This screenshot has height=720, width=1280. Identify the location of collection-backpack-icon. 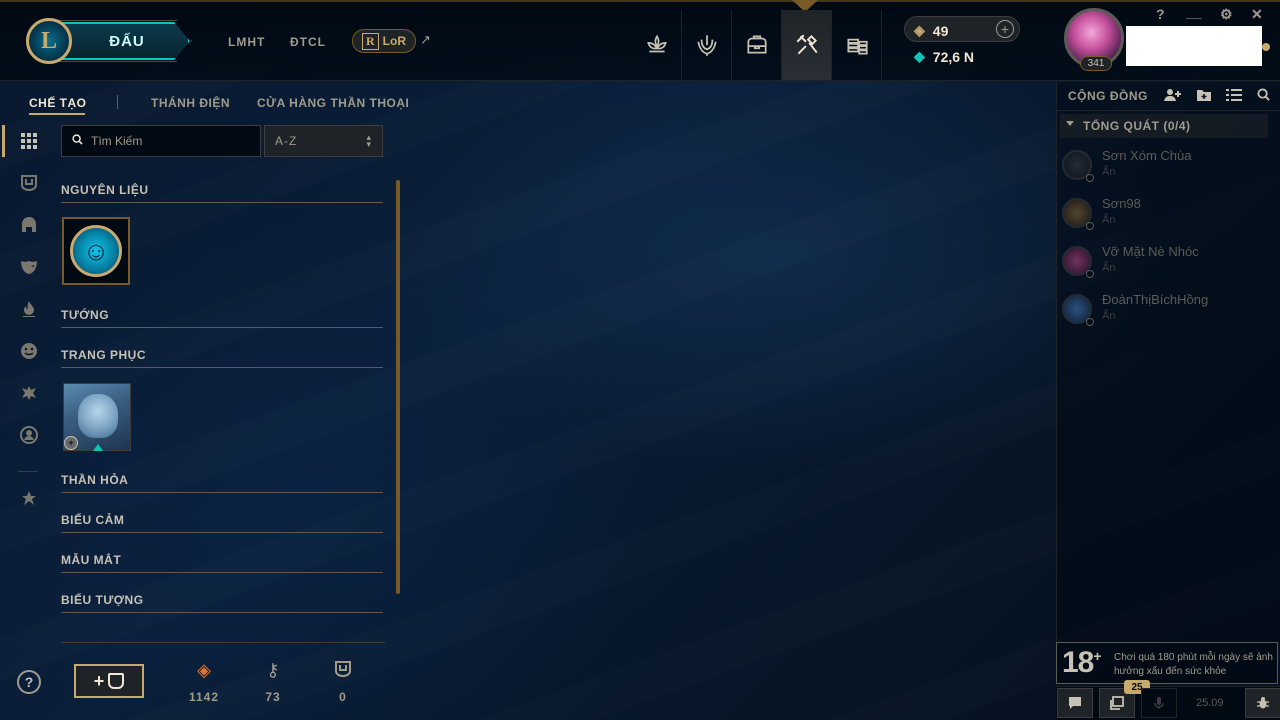
(757, 45).